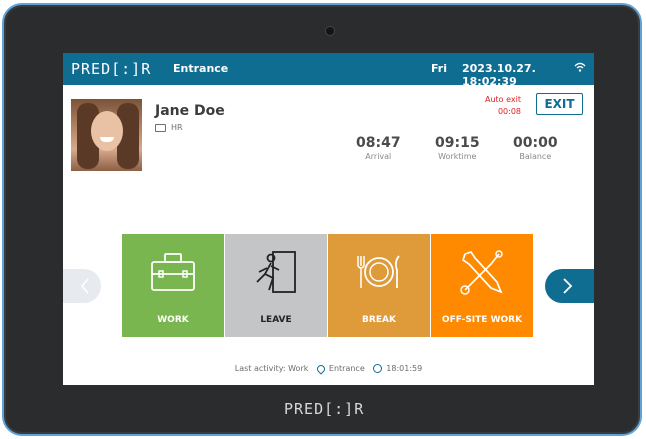 This screenshot has height=439, width=646. Describe the element at coordinates (271, 368) in the screenshot. I see `last-activity-text: Last activity: Work` at that location.